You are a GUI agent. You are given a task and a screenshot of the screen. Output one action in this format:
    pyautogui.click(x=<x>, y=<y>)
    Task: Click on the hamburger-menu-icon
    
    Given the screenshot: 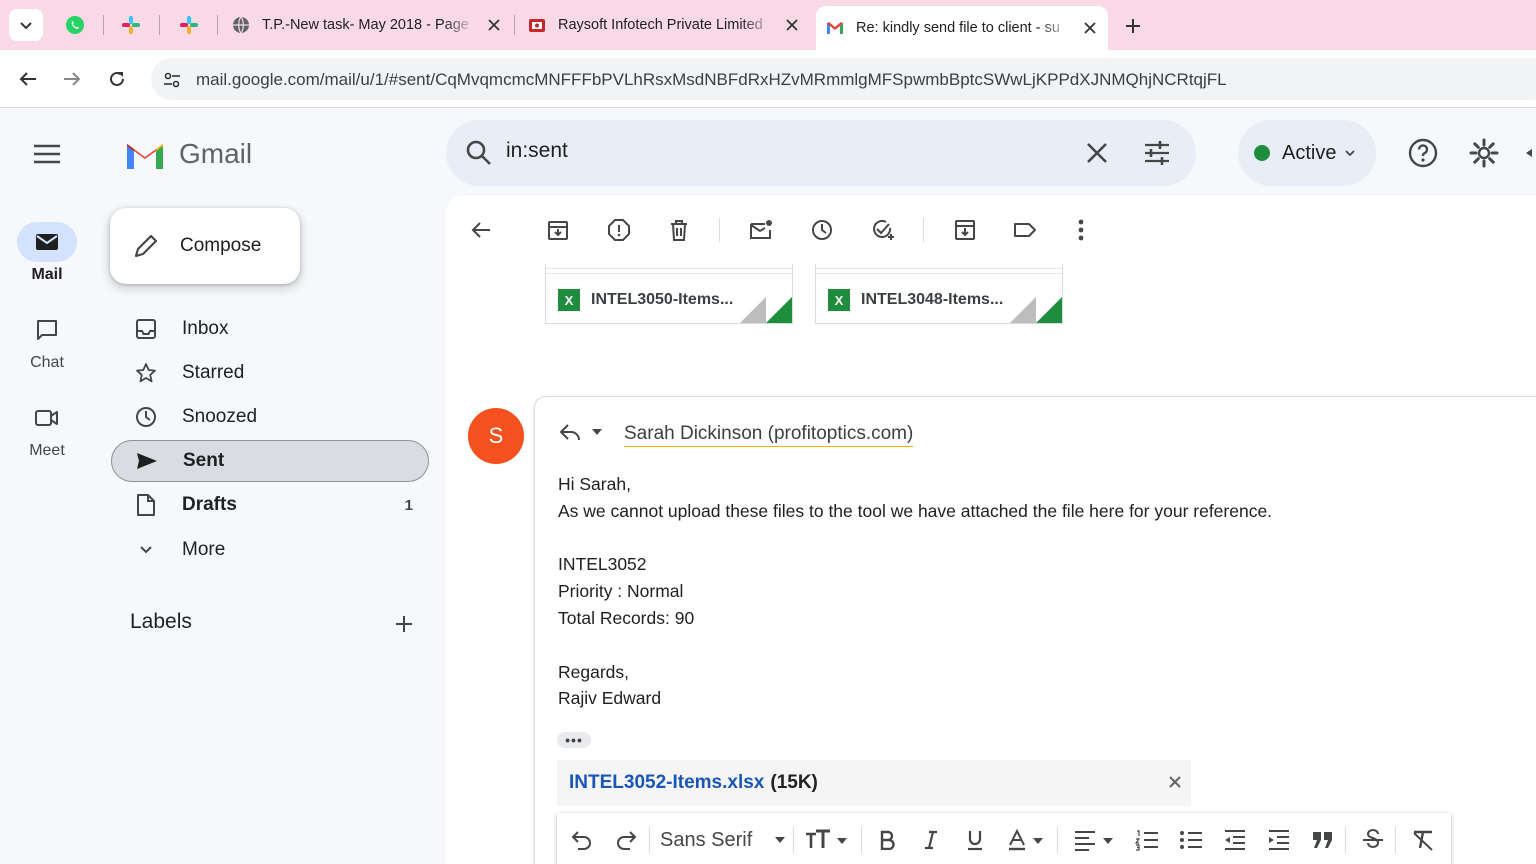 What is the action you would take?
    pyautogui.click(x=47, y=154)
    